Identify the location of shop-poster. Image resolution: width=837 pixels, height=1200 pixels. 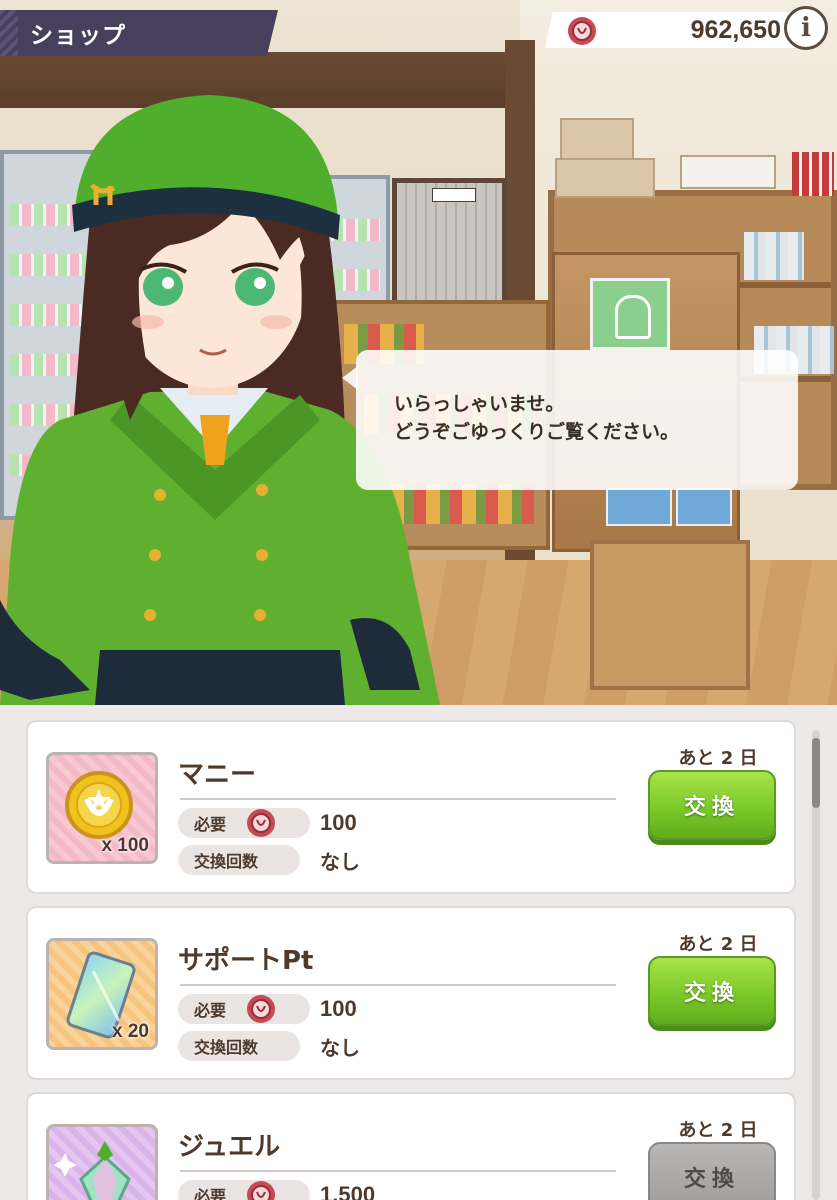
(630, 314).